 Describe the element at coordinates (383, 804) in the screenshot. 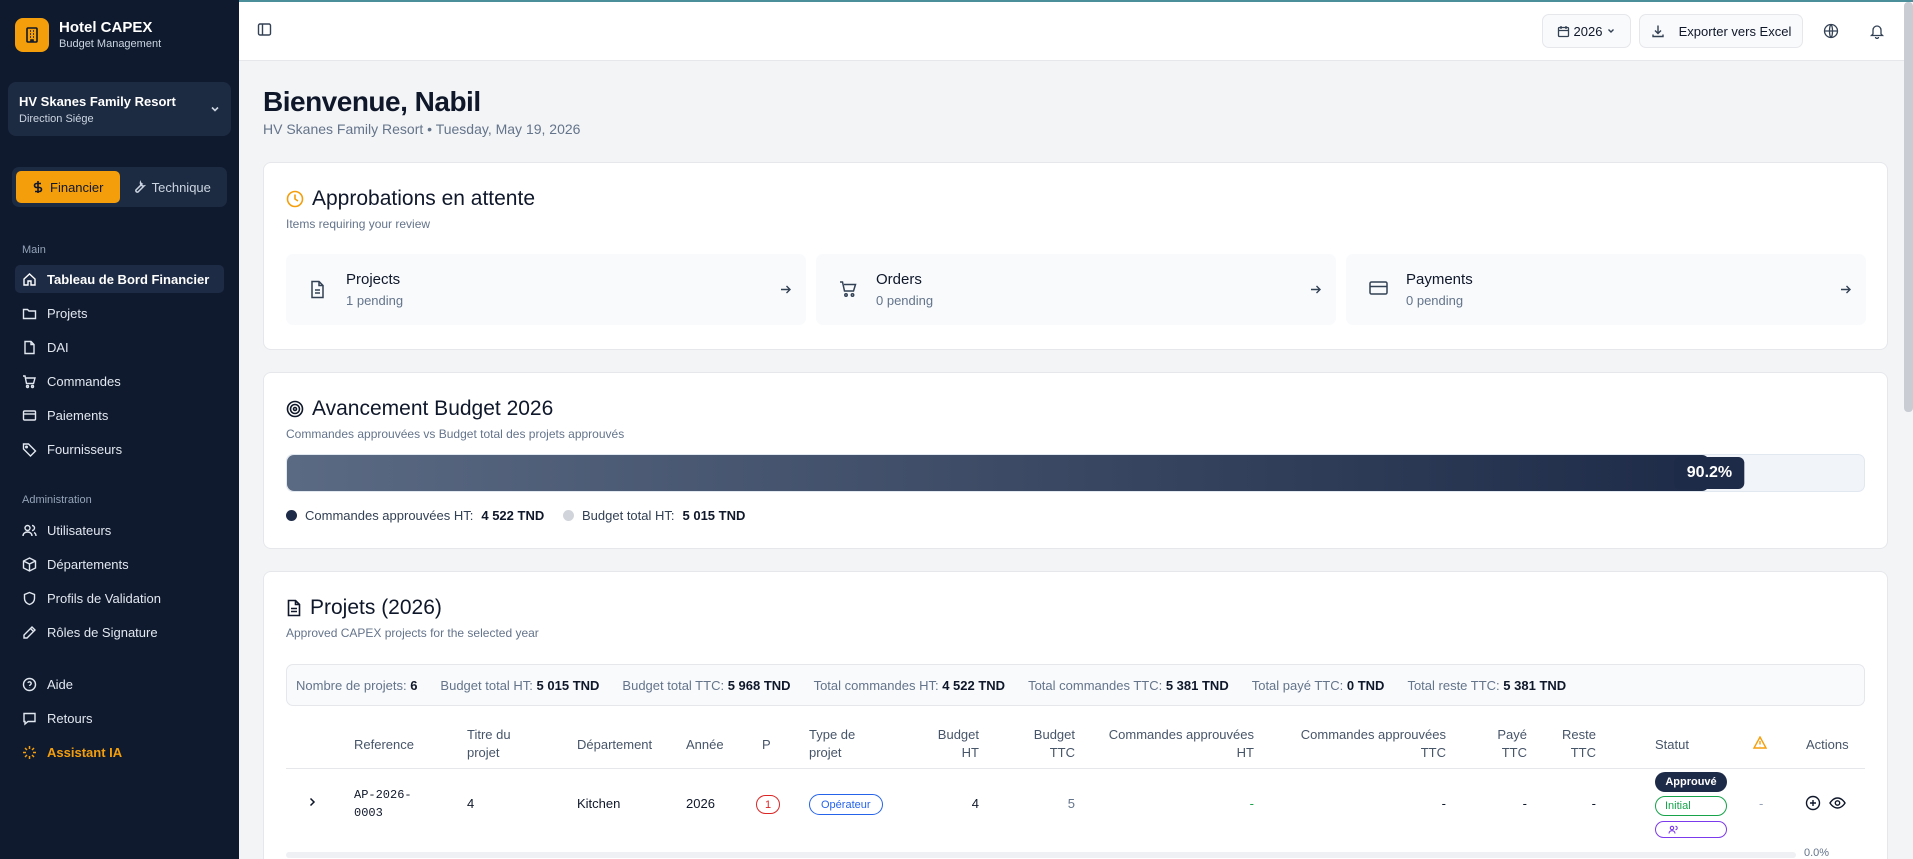

I see `cell-reference: AP-2026- 0003` at that location.